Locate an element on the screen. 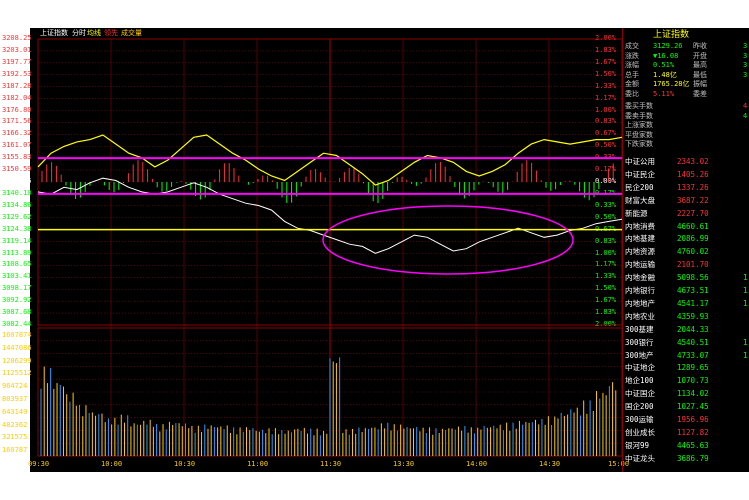 This screenshot has height=500, width=749. index-value: 3686.79 is located at coordinates (693, 458).